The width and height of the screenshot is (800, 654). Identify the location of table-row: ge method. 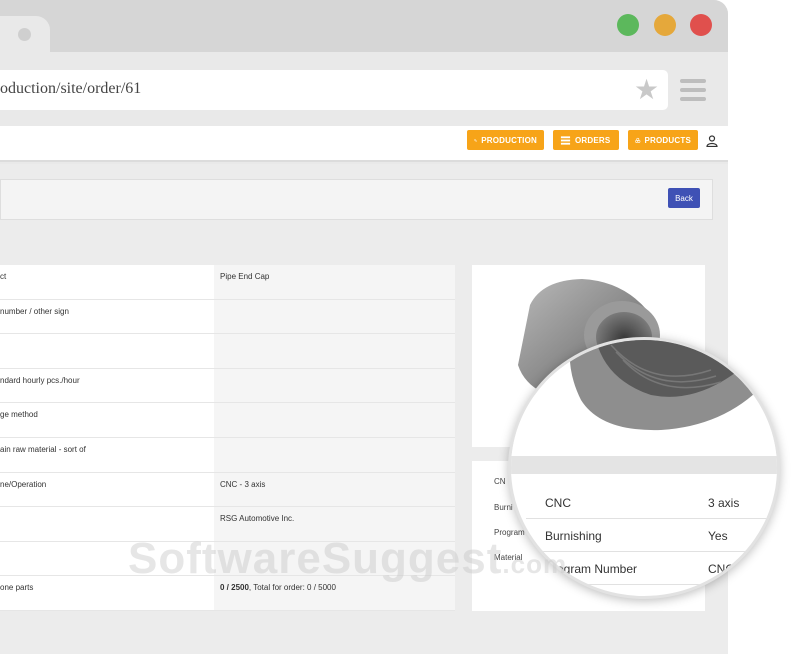
(227, 420).